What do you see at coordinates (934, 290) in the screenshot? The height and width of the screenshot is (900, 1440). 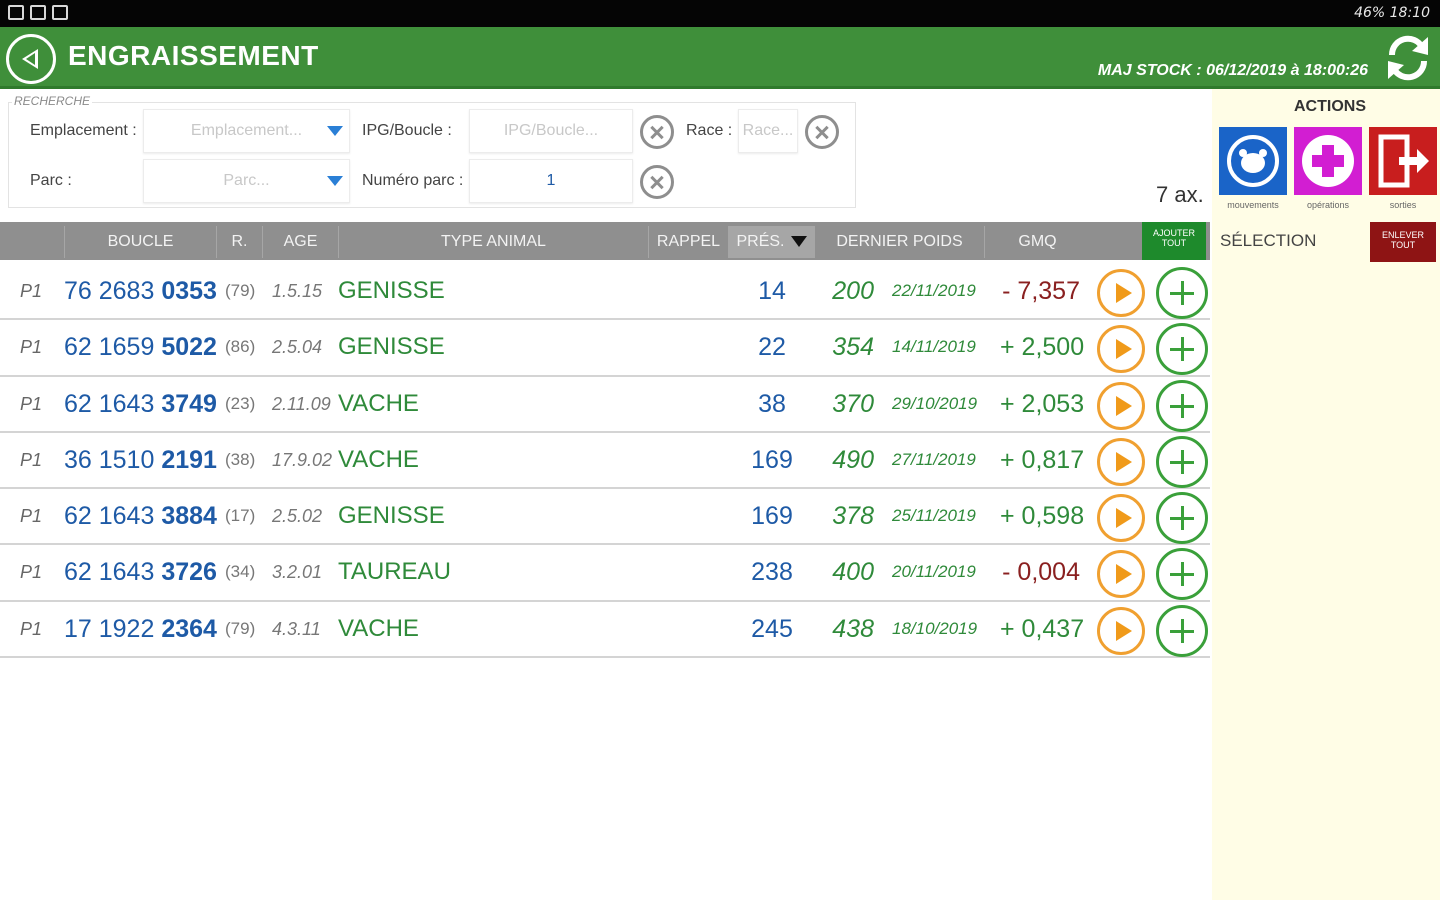 I see `weight-date-cell: 22/11/2019` at bounding box center [934, 290].